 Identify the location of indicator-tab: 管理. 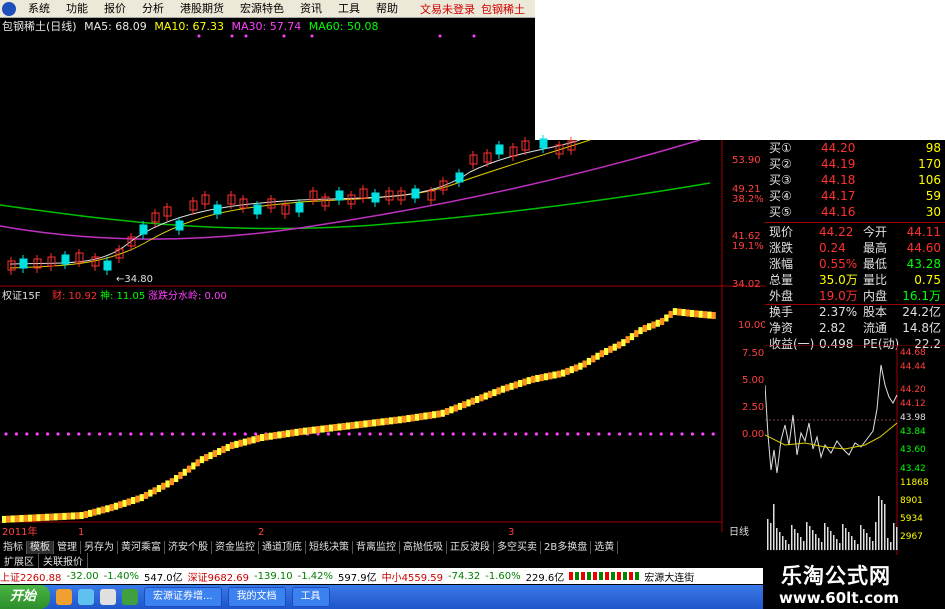
(67, 547).